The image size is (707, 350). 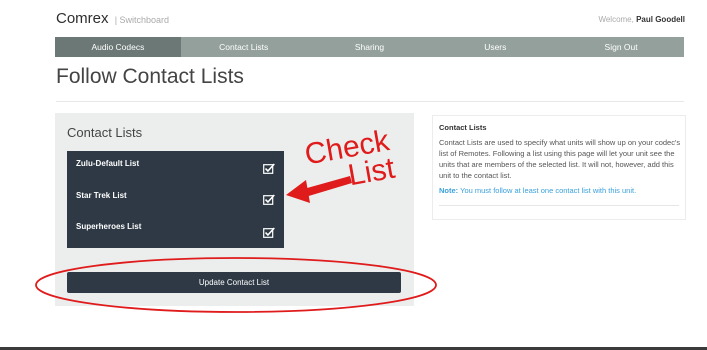 I want to click on welcome-message: Welcome, Paul Goodell, so click(x=641, y=19).